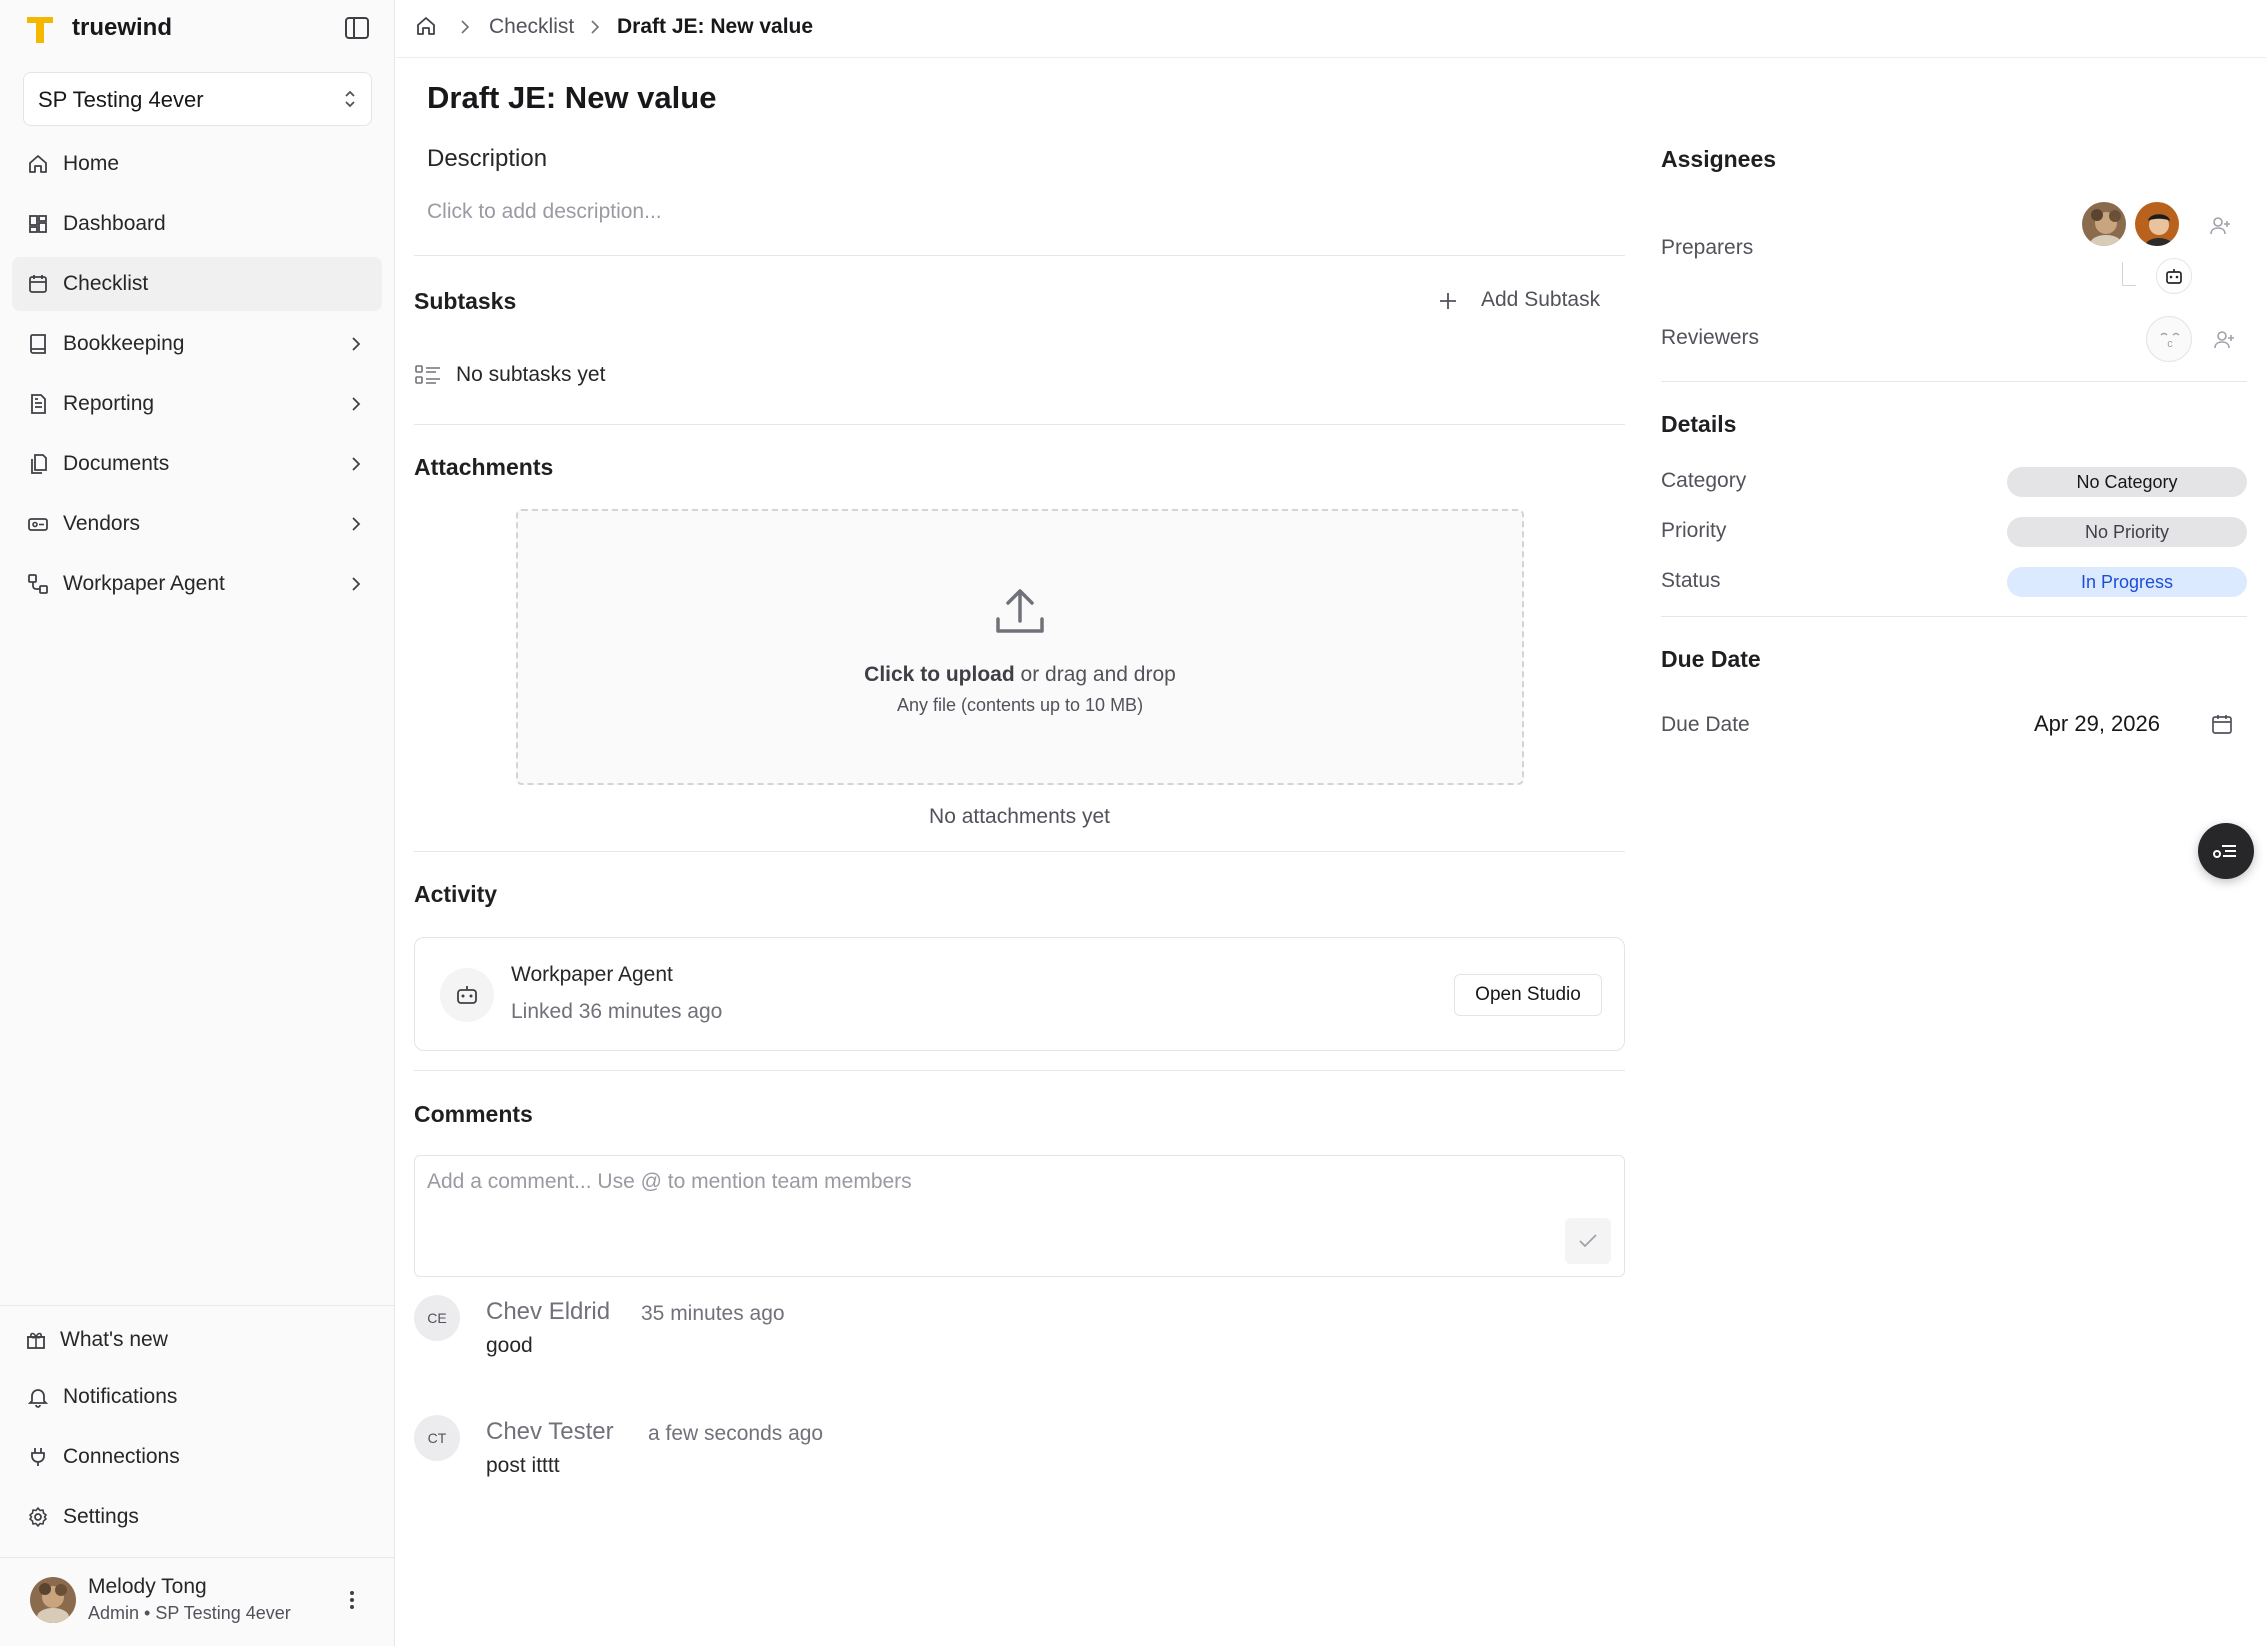  What do you see at coordinates (114, 1339) in the screenshot?
I see `sidebar-item-label: What's new` at bounding box center [114, 1339].